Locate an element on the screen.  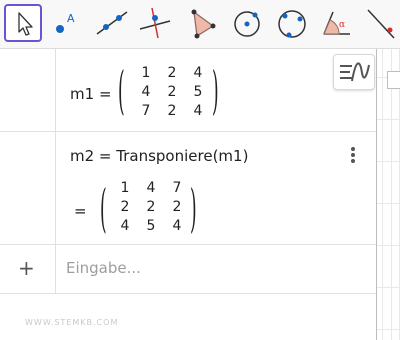
circle-three-points-icon is located at coordinates (292, 24).